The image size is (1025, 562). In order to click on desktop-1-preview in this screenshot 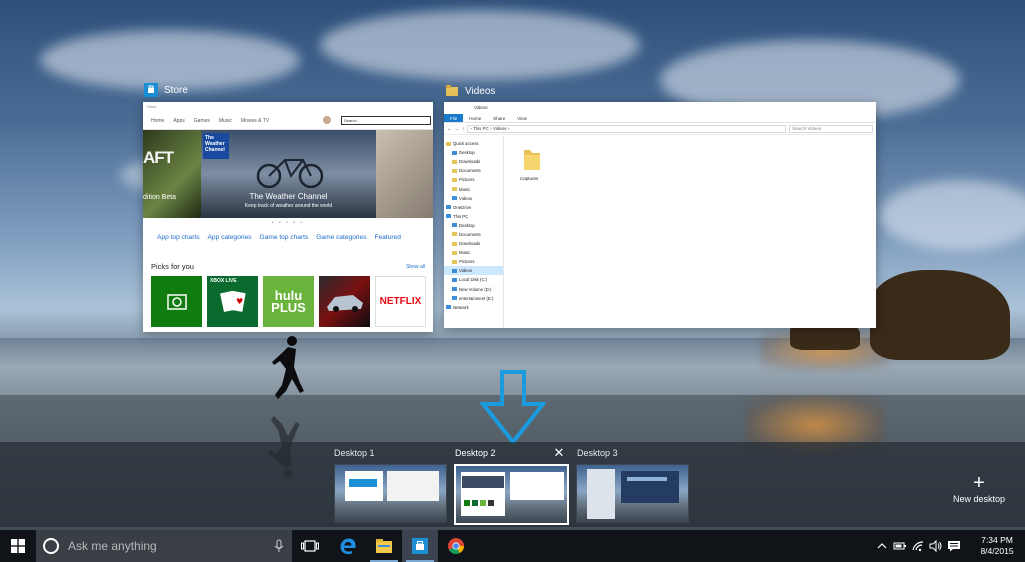, I will do `click(390, 493)`.